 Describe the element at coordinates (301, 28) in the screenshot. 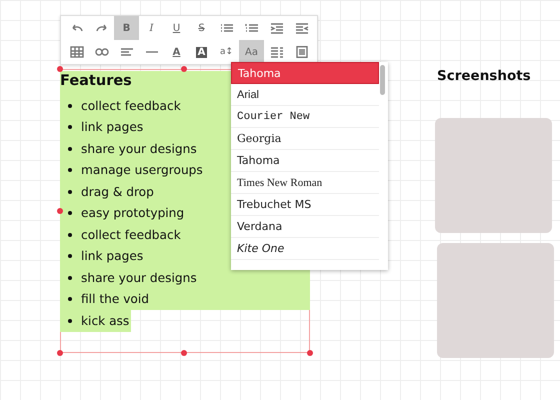

I see `indent-icon` at that location.